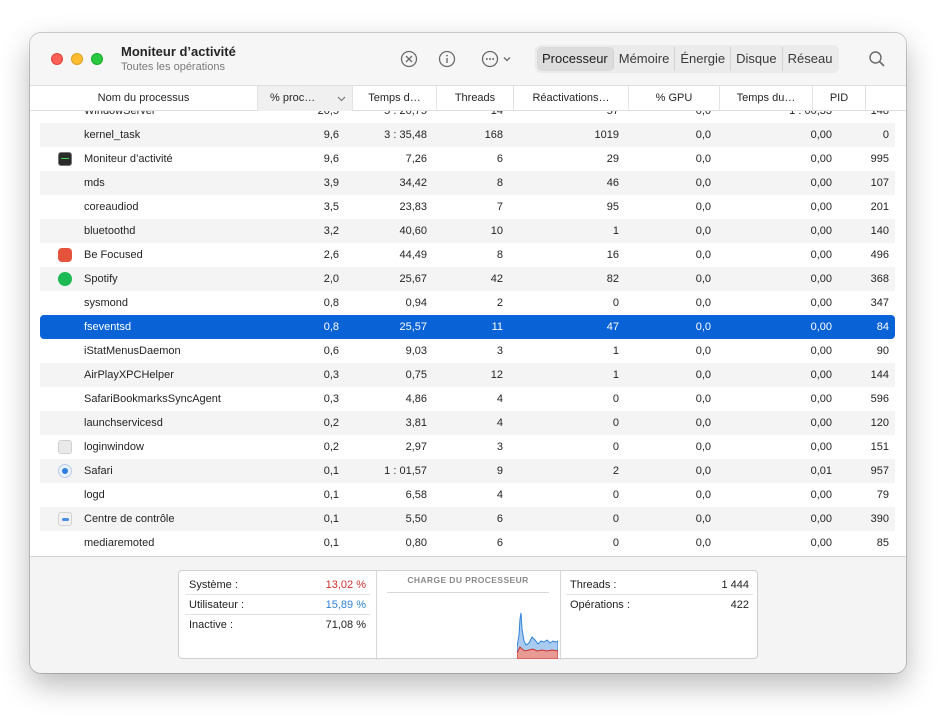 Image resolution: width=941 pixels, height=719 pixels. I want to click on tab-processeur: Processeur, so click(575, 59).